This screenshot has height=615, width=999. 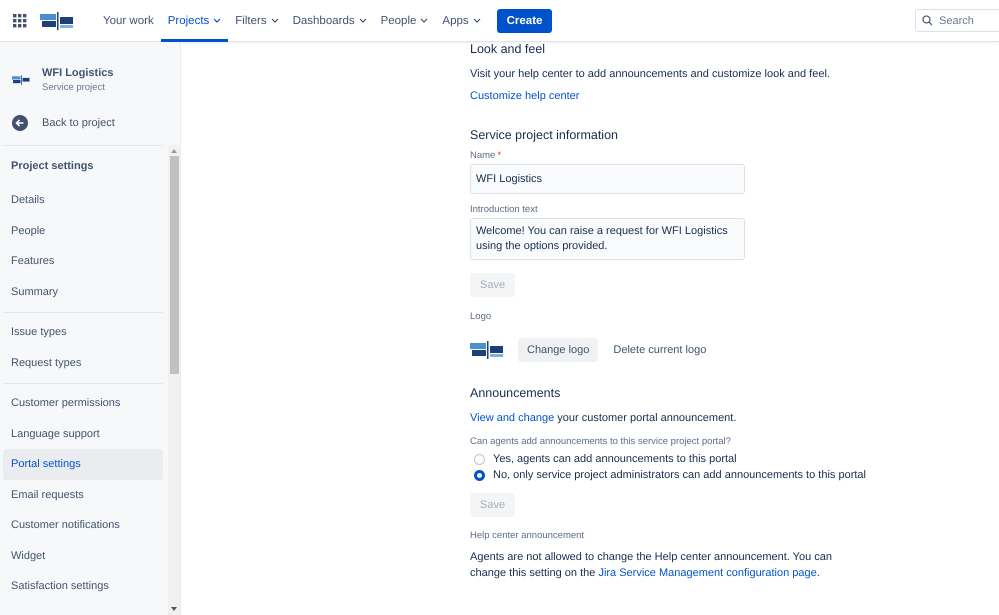 What do you see at coordinates (83, 261) in the screenshot?
I see `sidebar-item: Features` at bounding box center [83, 261].